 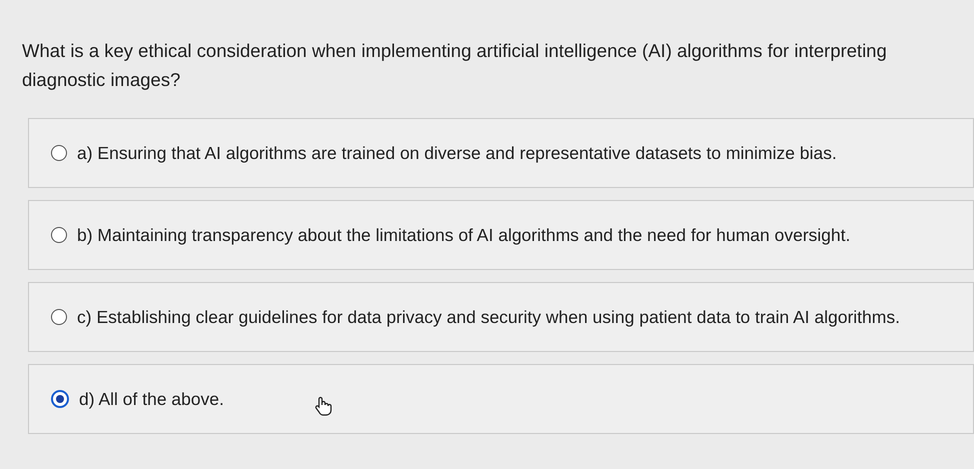 What do you see at coordinates (501, 399) in the screenshot?
I see `answer-option: d) All of the above.` at bounding box center [501, 399].